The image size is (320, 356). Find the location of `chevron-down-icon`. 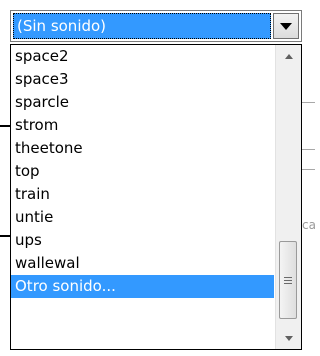

chevron-down-icon is located at coordinates (286, 26).